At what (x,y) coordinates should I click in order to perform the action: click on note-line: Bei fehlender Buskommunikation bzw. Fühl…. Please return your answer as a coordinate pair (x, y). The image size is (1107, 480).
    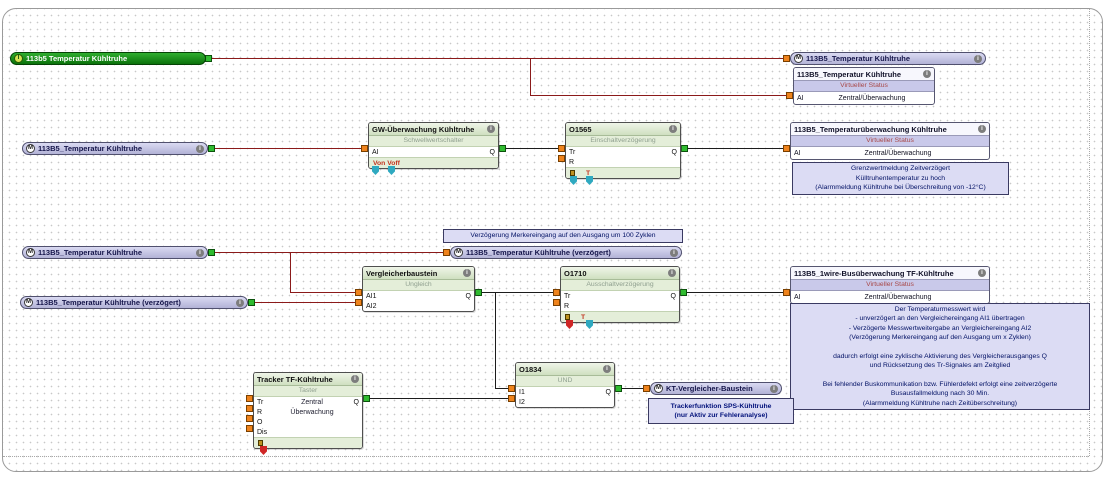
    Looking at the image, I should click on (940, 384).